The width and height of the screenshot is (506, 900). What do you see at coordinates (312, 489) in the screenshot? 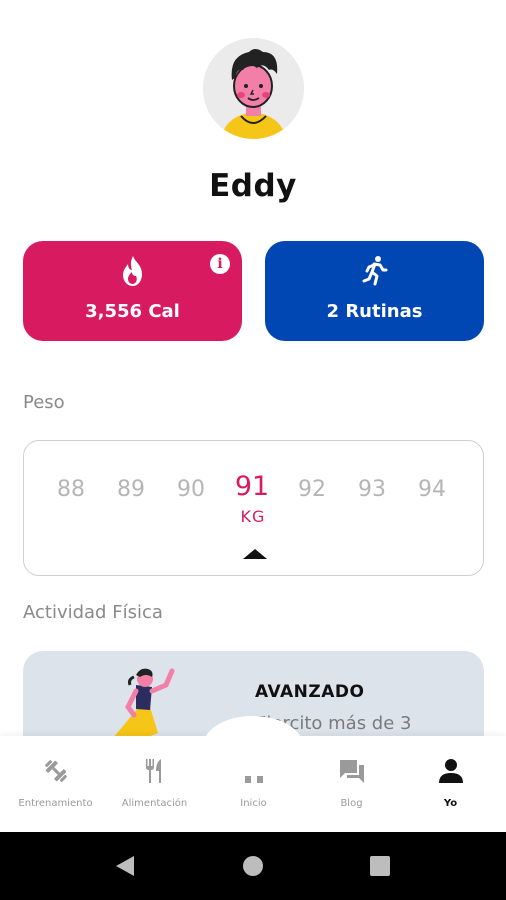
I see `weight-option: 92` at bounding box center [312, 489].